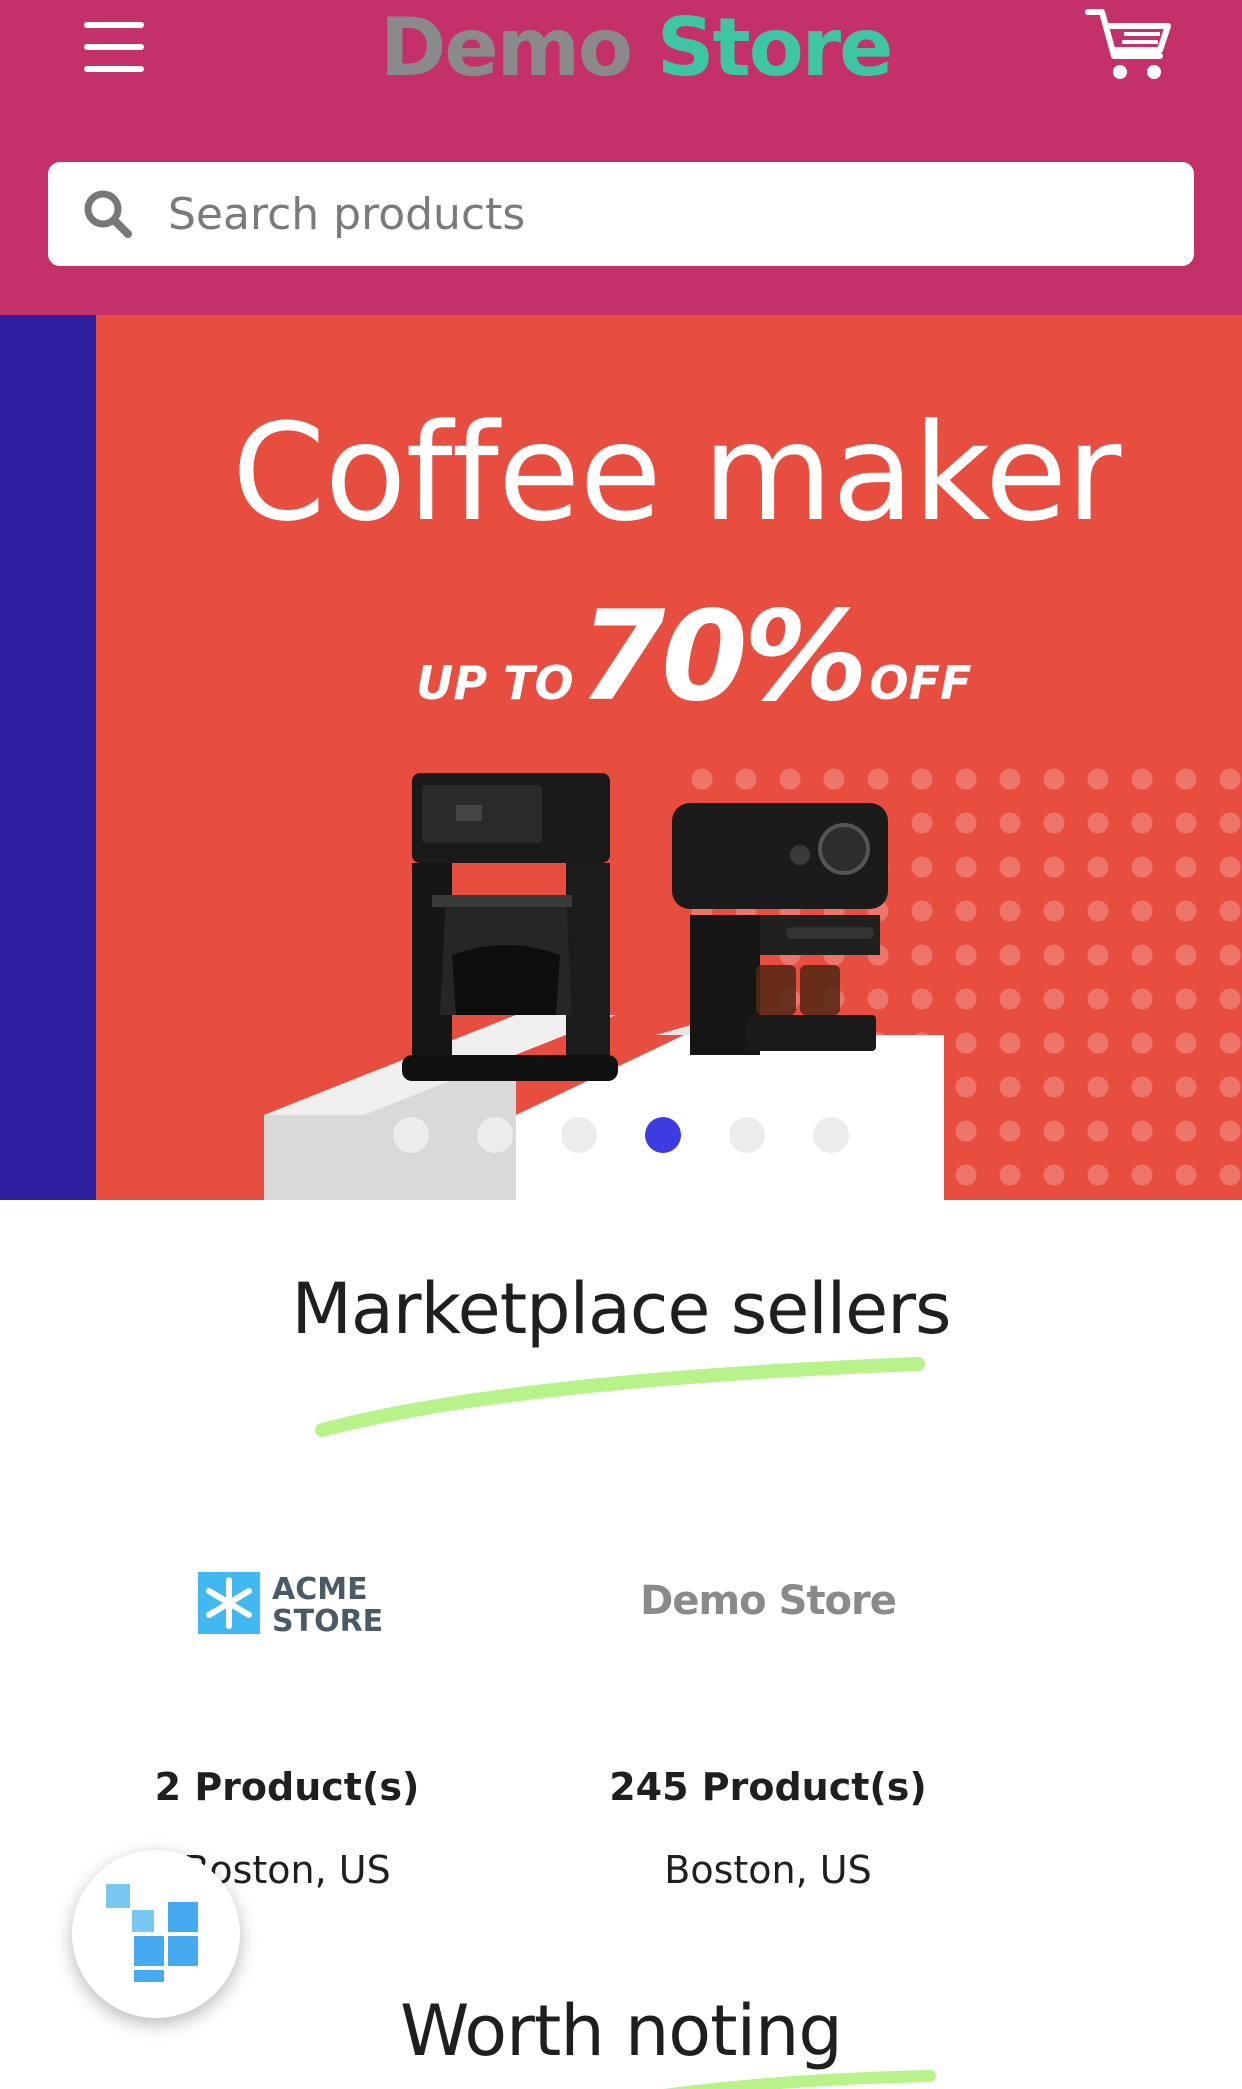 This screenshot has height=2089, width=1242. What do you see at coordinates (287, 1787) in the screenshot?
I see `seller-product-count: 2 Product(s)` at bounding box center [287, 1787].